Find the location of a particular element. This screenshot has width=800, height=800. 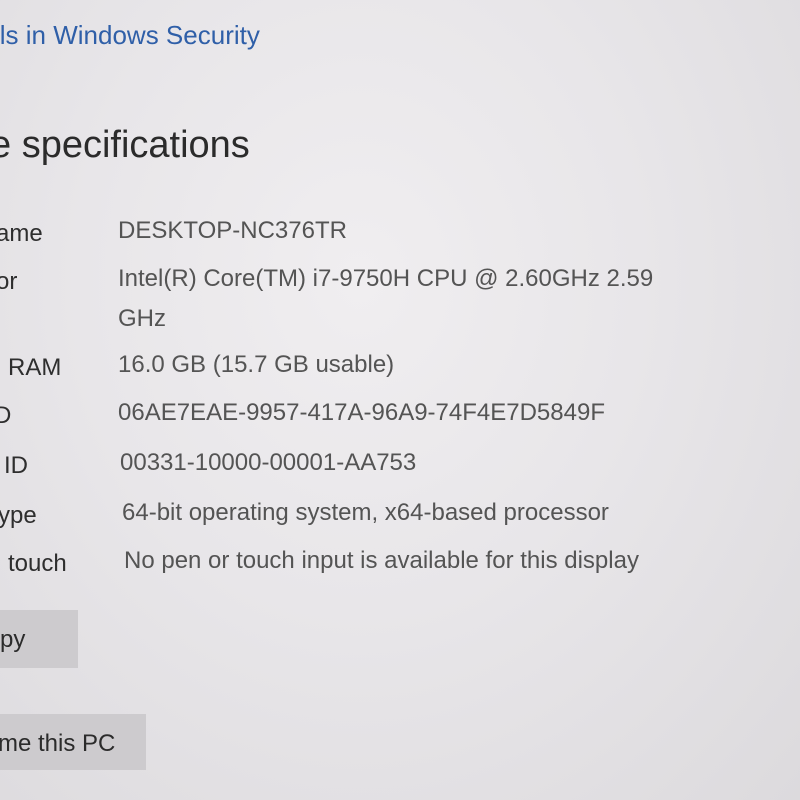

spec-label-product-id: ID is located at coordinates (16, 465).